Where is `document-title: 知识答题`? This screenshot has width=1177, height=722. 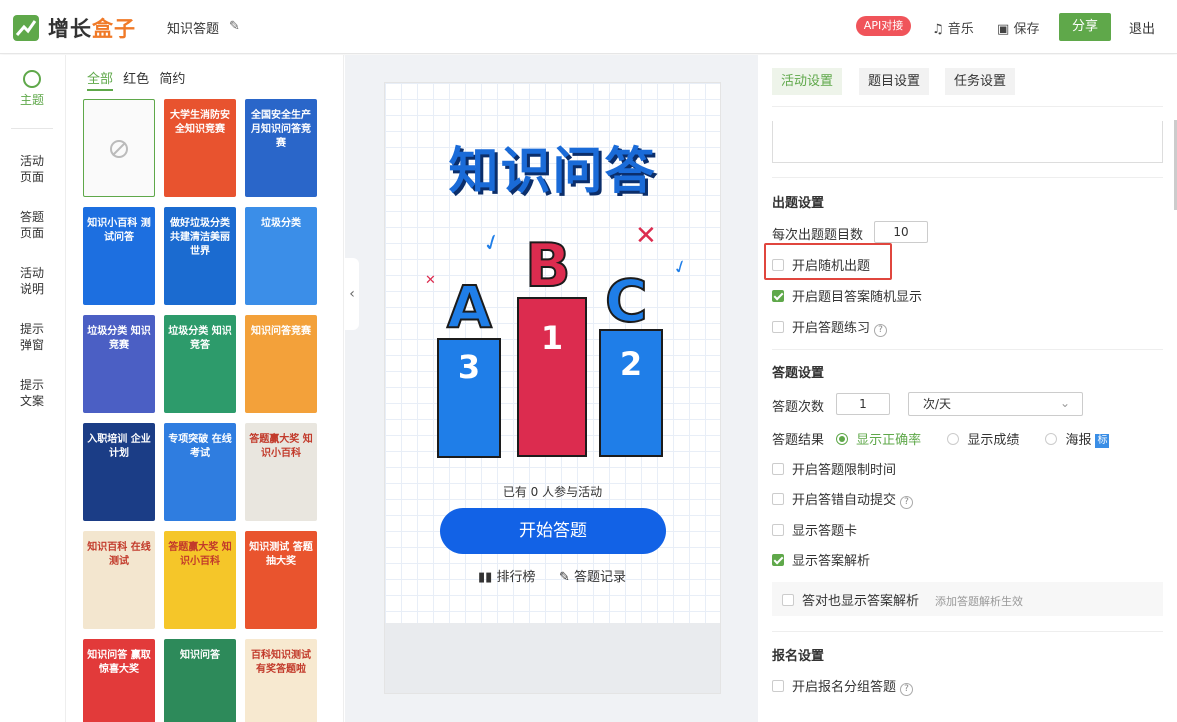 document-title: 知识答题 is located at coordinates (193, 27).